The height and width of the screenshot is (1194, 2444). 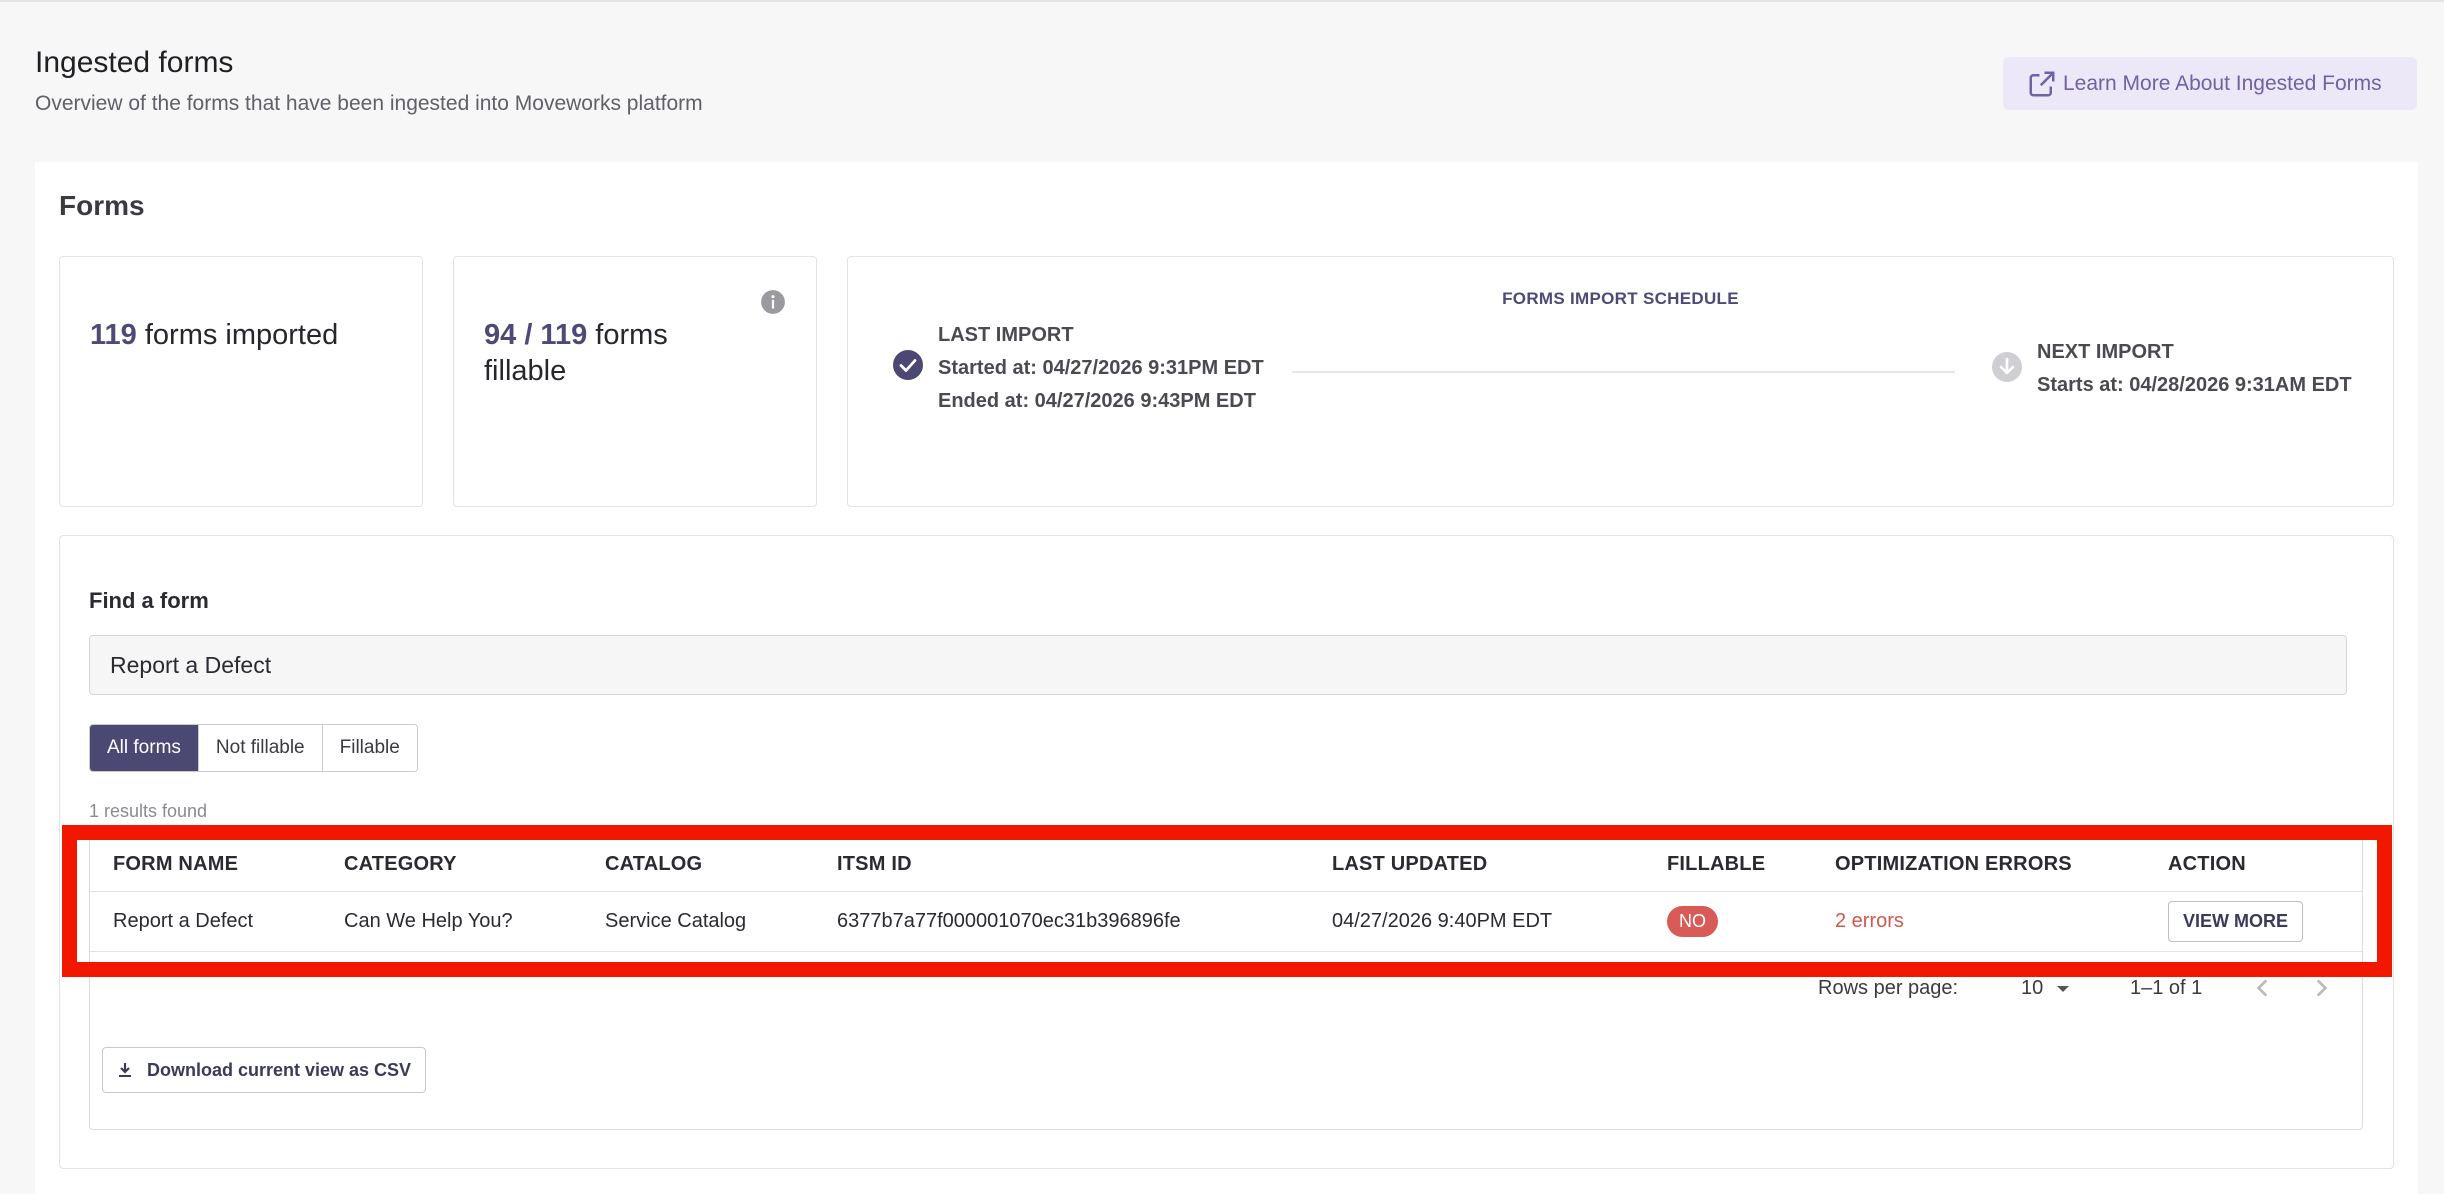 I want to click on cell-optimization-errors: 2 errors, so click(x=1869, y=921).